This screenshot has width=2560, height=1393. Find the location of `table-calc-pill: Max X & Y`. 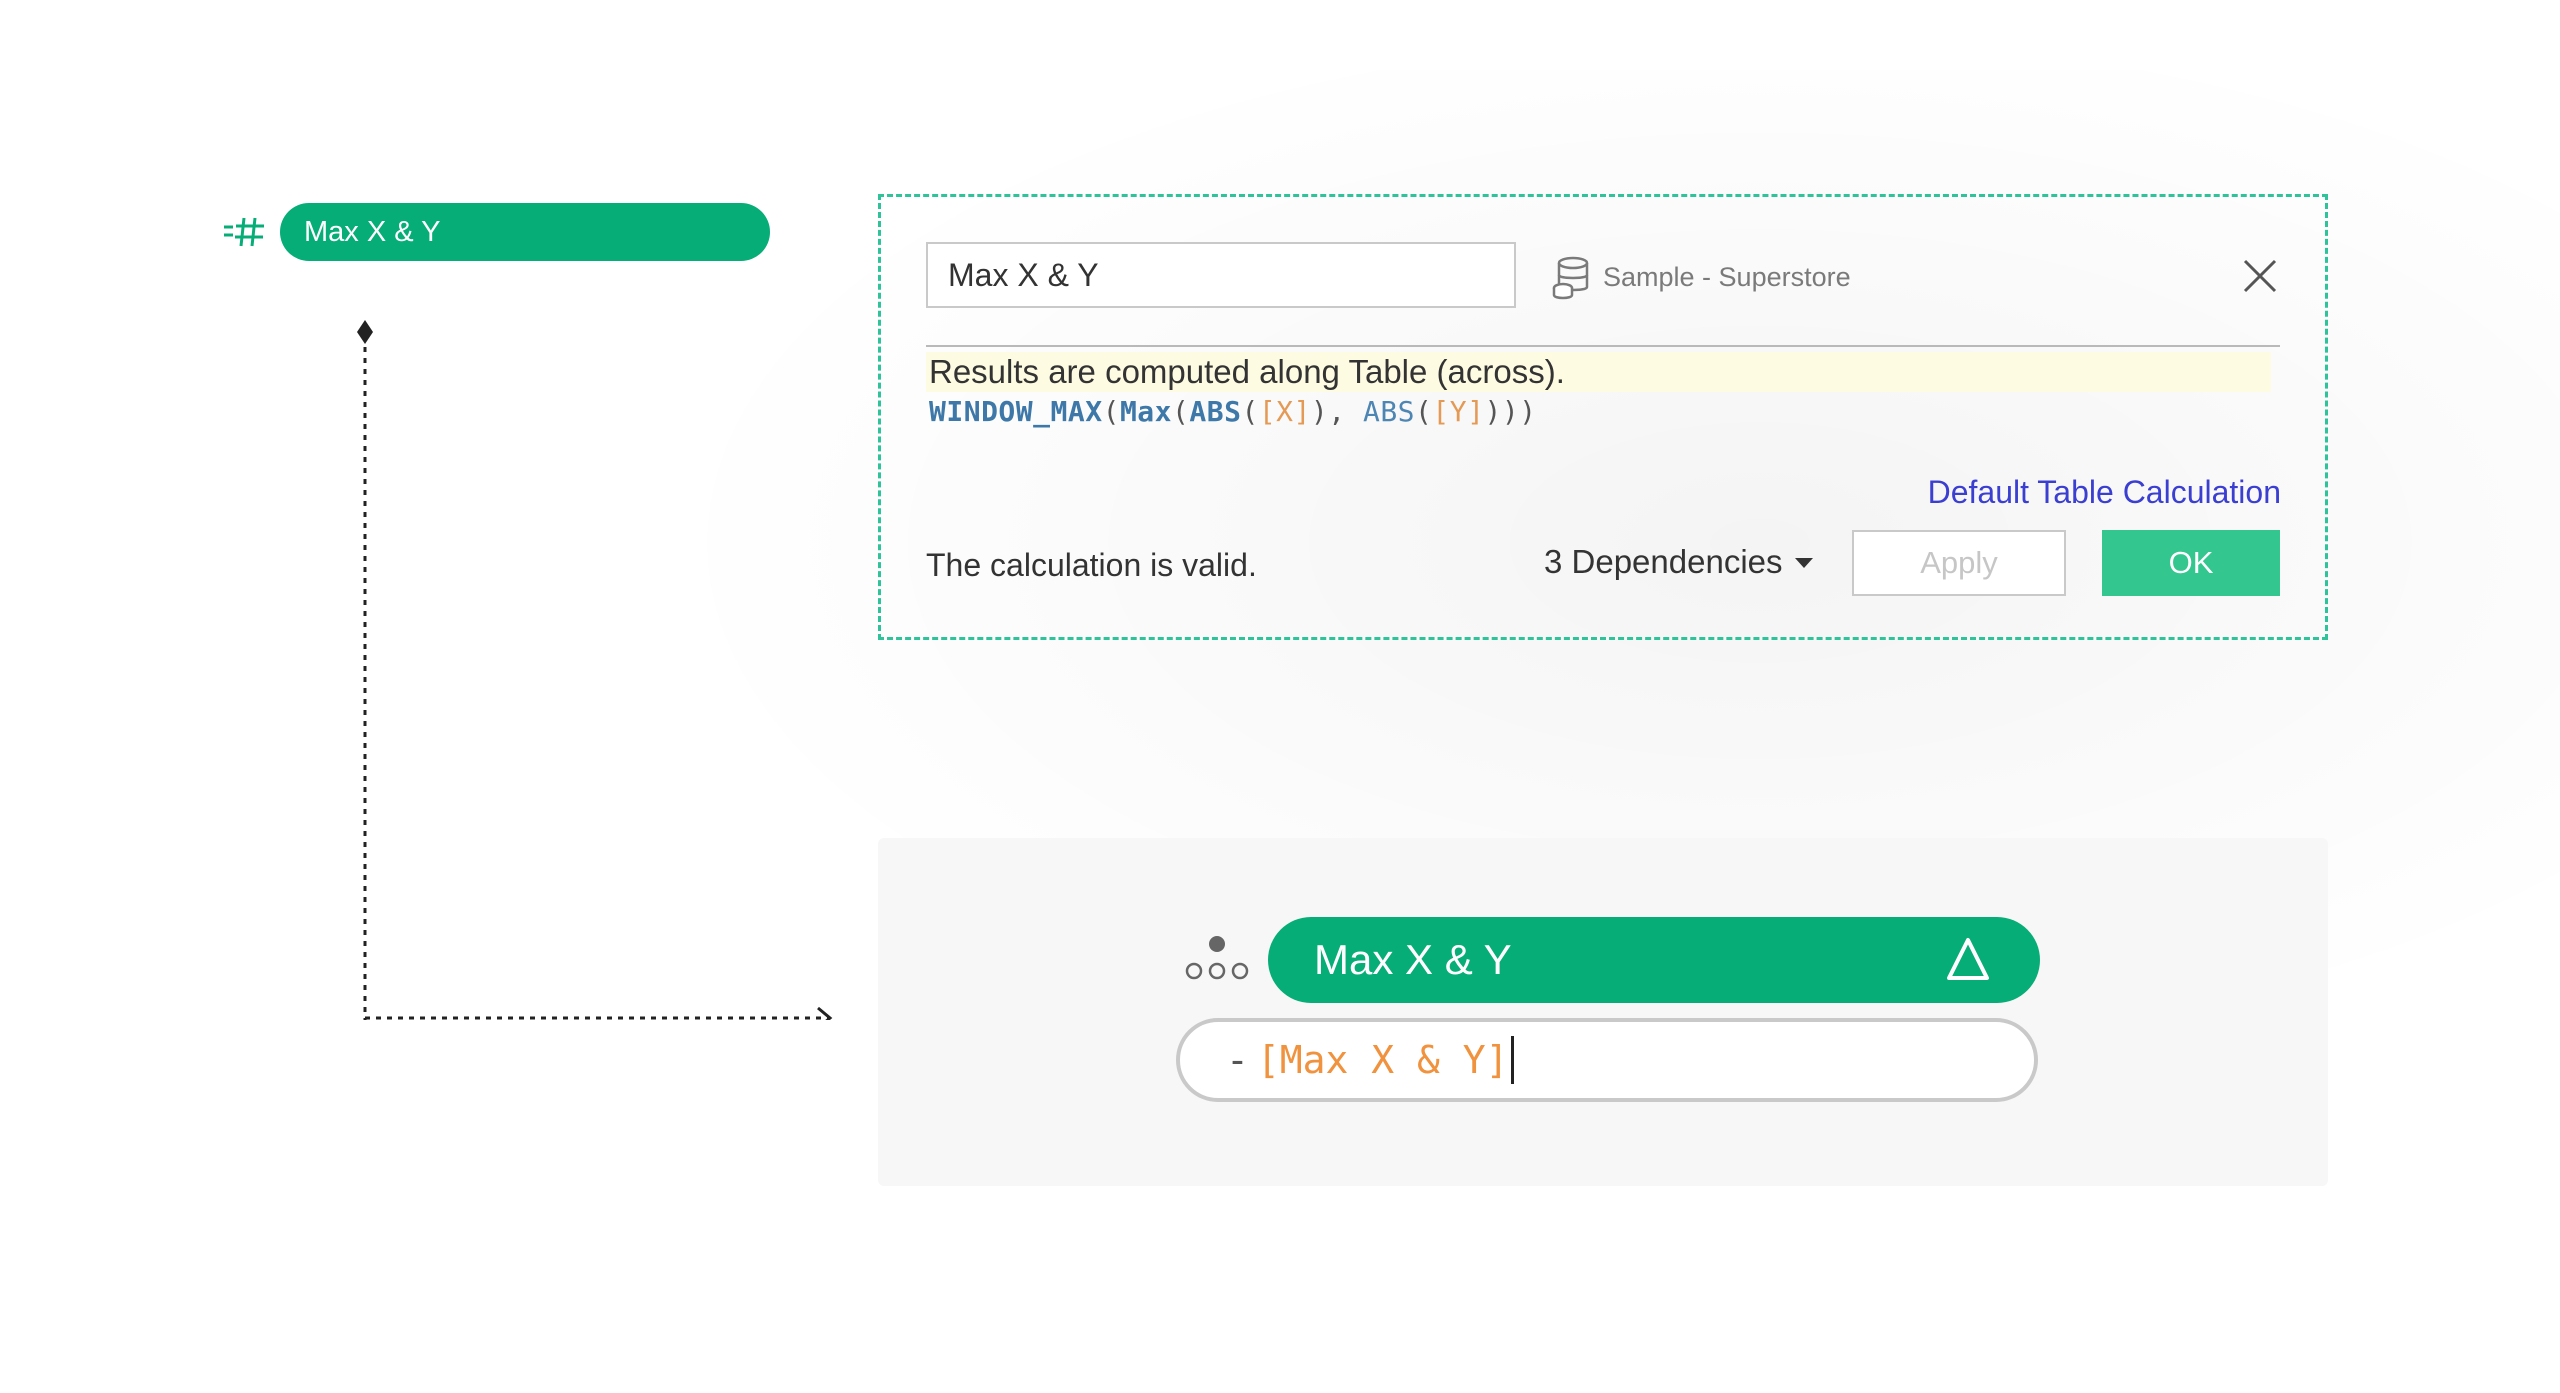

table-calc-pill: Max X & Y is located at coordinates (1654, 960).